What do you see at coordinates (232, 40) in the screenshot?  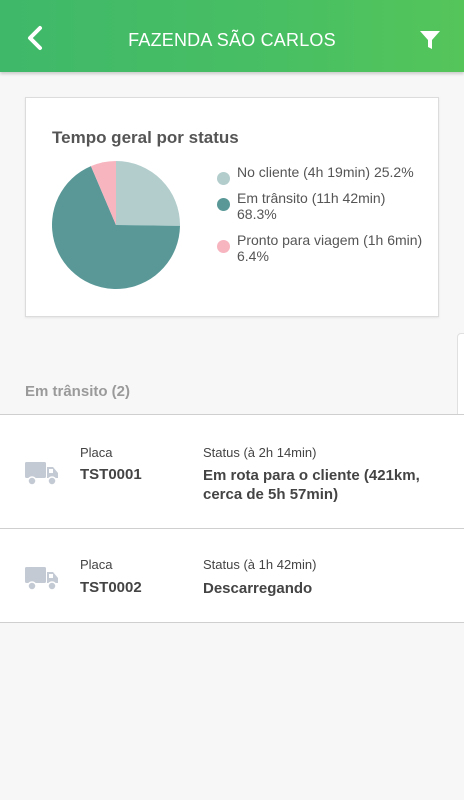 I see `page-title: FAZENDA SÃO CARLOS` at bounding box center [232, 40].